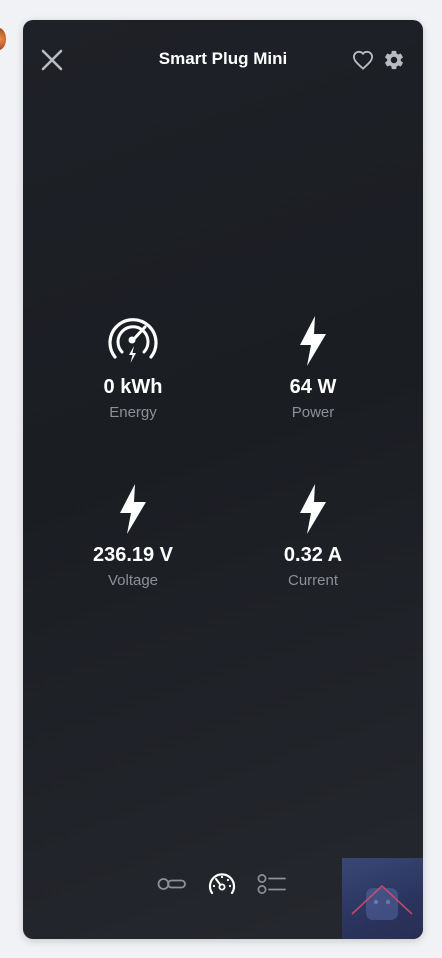 The width and height of the screenshot is (442, 958). I want to click on sensor-current: 0.32 A Current, so click(313, 536).